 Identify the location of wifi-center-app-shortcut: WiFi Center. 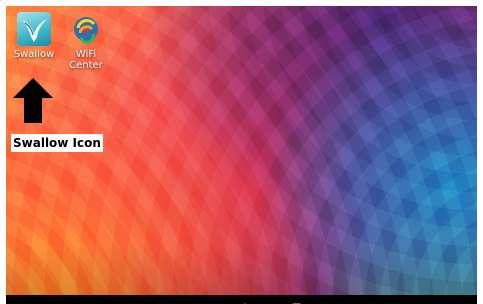
(86, 41).